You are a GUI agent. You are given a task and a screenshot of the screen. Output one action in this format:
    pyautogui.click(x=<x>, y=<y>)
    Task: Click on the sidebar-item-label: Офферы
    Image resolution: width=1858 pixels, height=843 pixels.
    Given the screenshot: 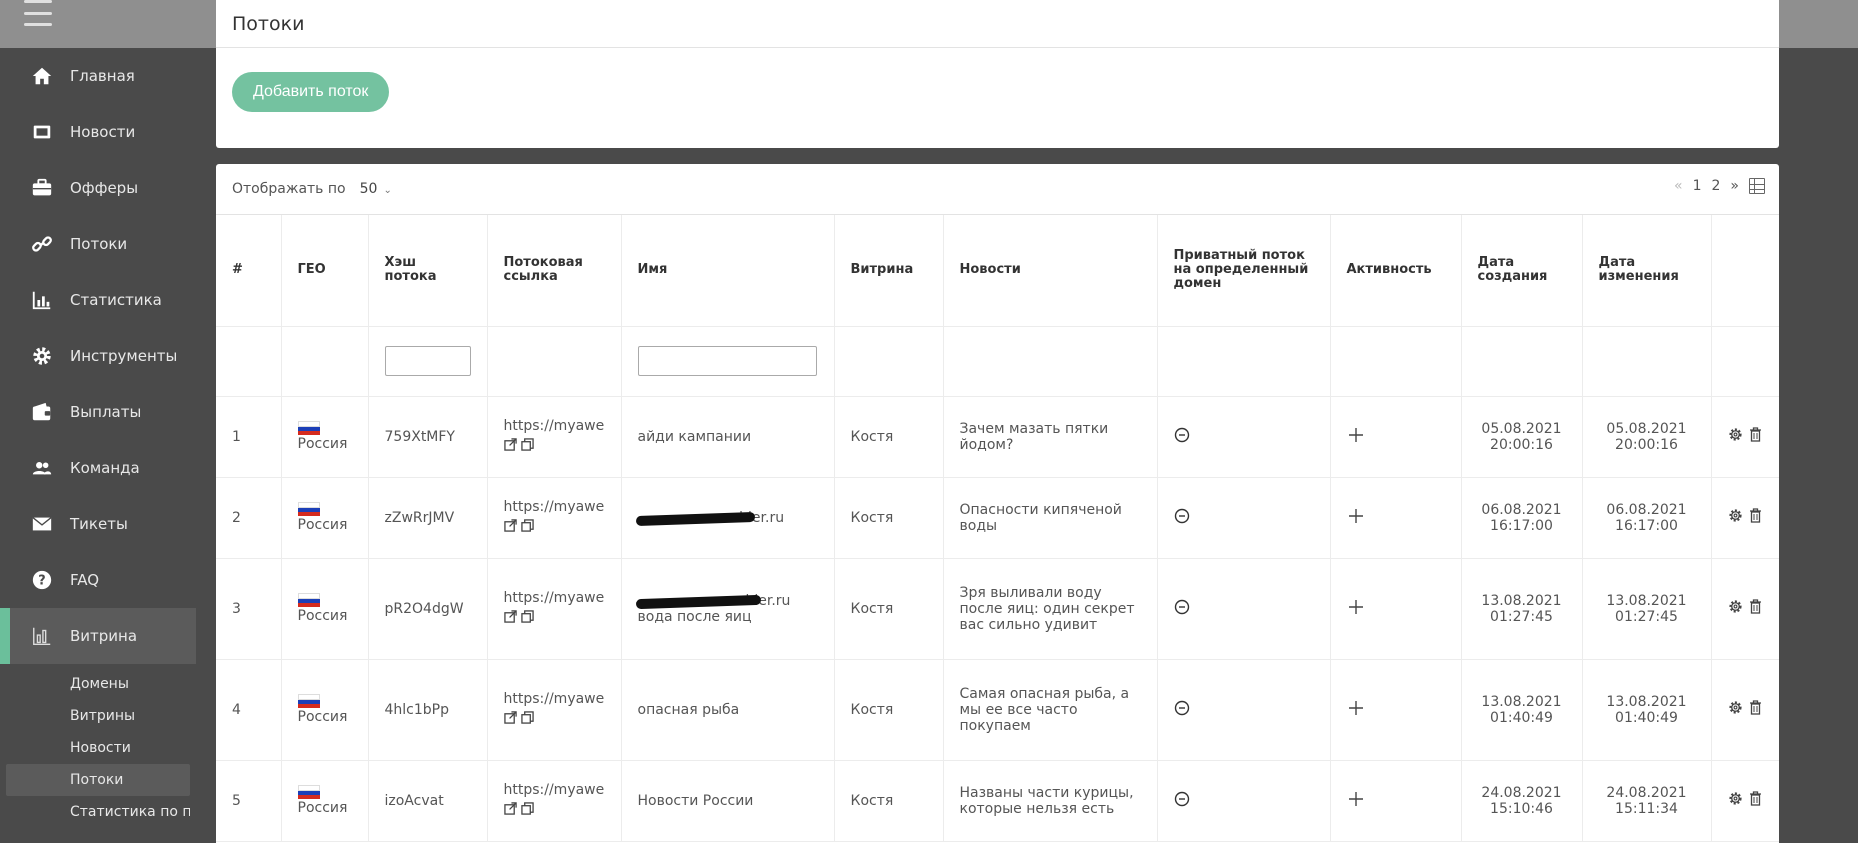 What is the action you would take?
    pyautogui.click(x=104, y=188)
    